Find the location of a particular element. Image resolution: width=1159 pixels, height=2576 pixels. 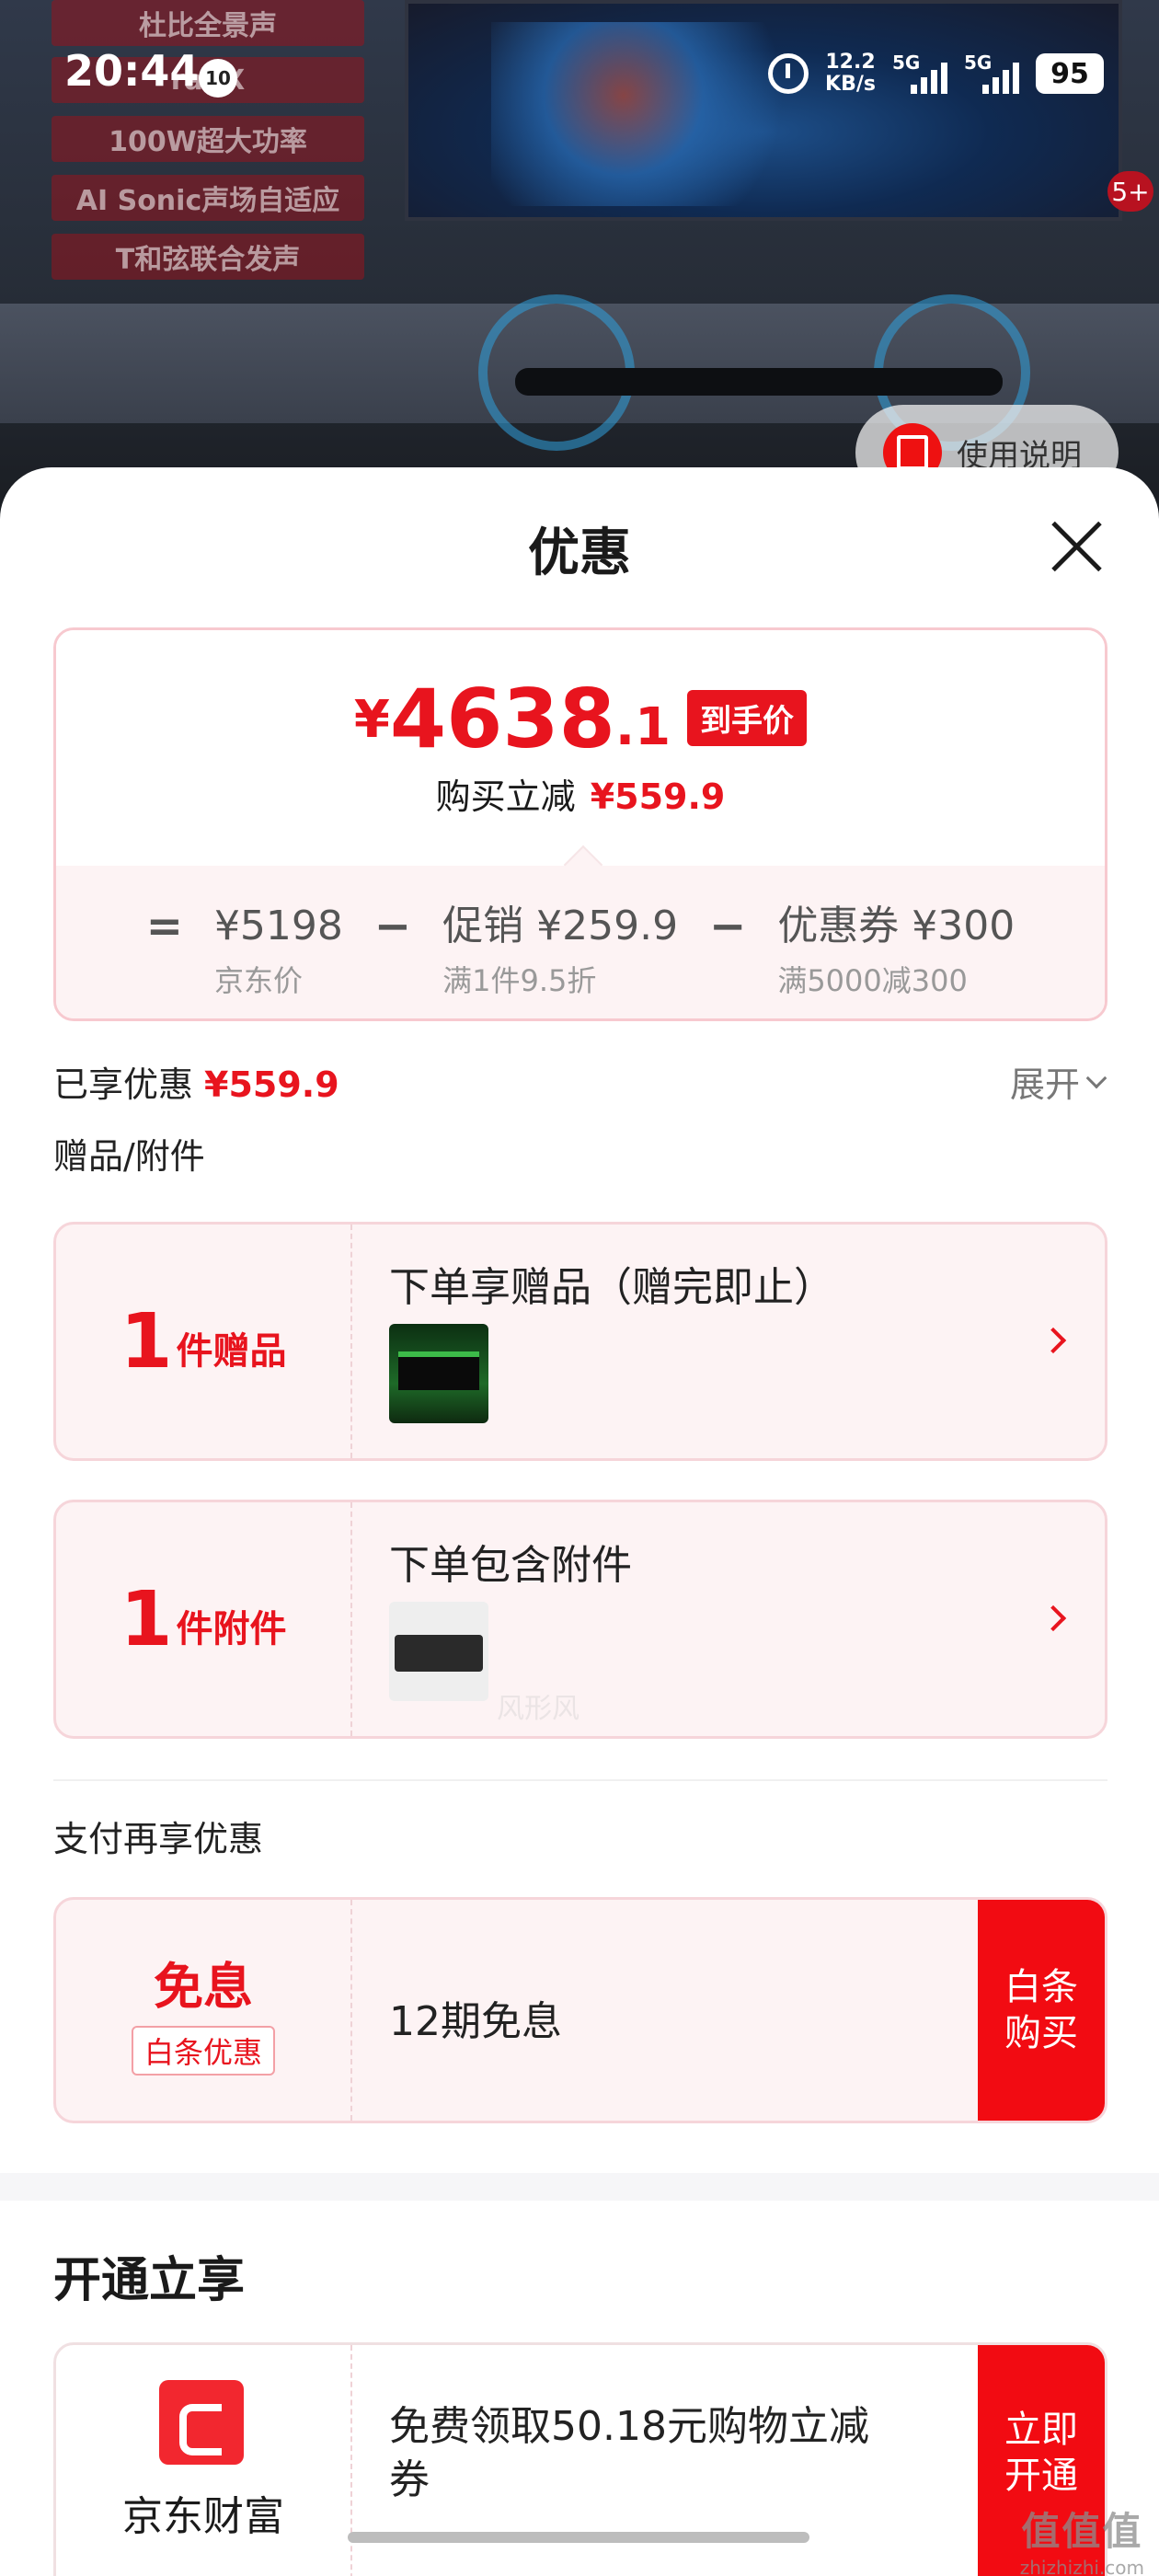

final-price-tag: 到手价 is located at coordinates (747, 718).